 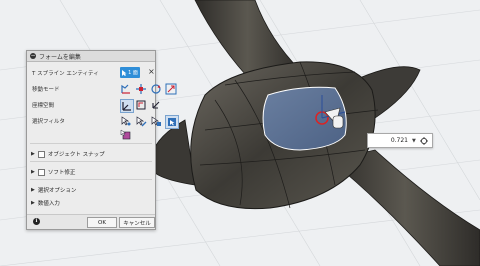 I want to click on selection-filter-label: 選択フィルタ, so click(x=48, y=122).